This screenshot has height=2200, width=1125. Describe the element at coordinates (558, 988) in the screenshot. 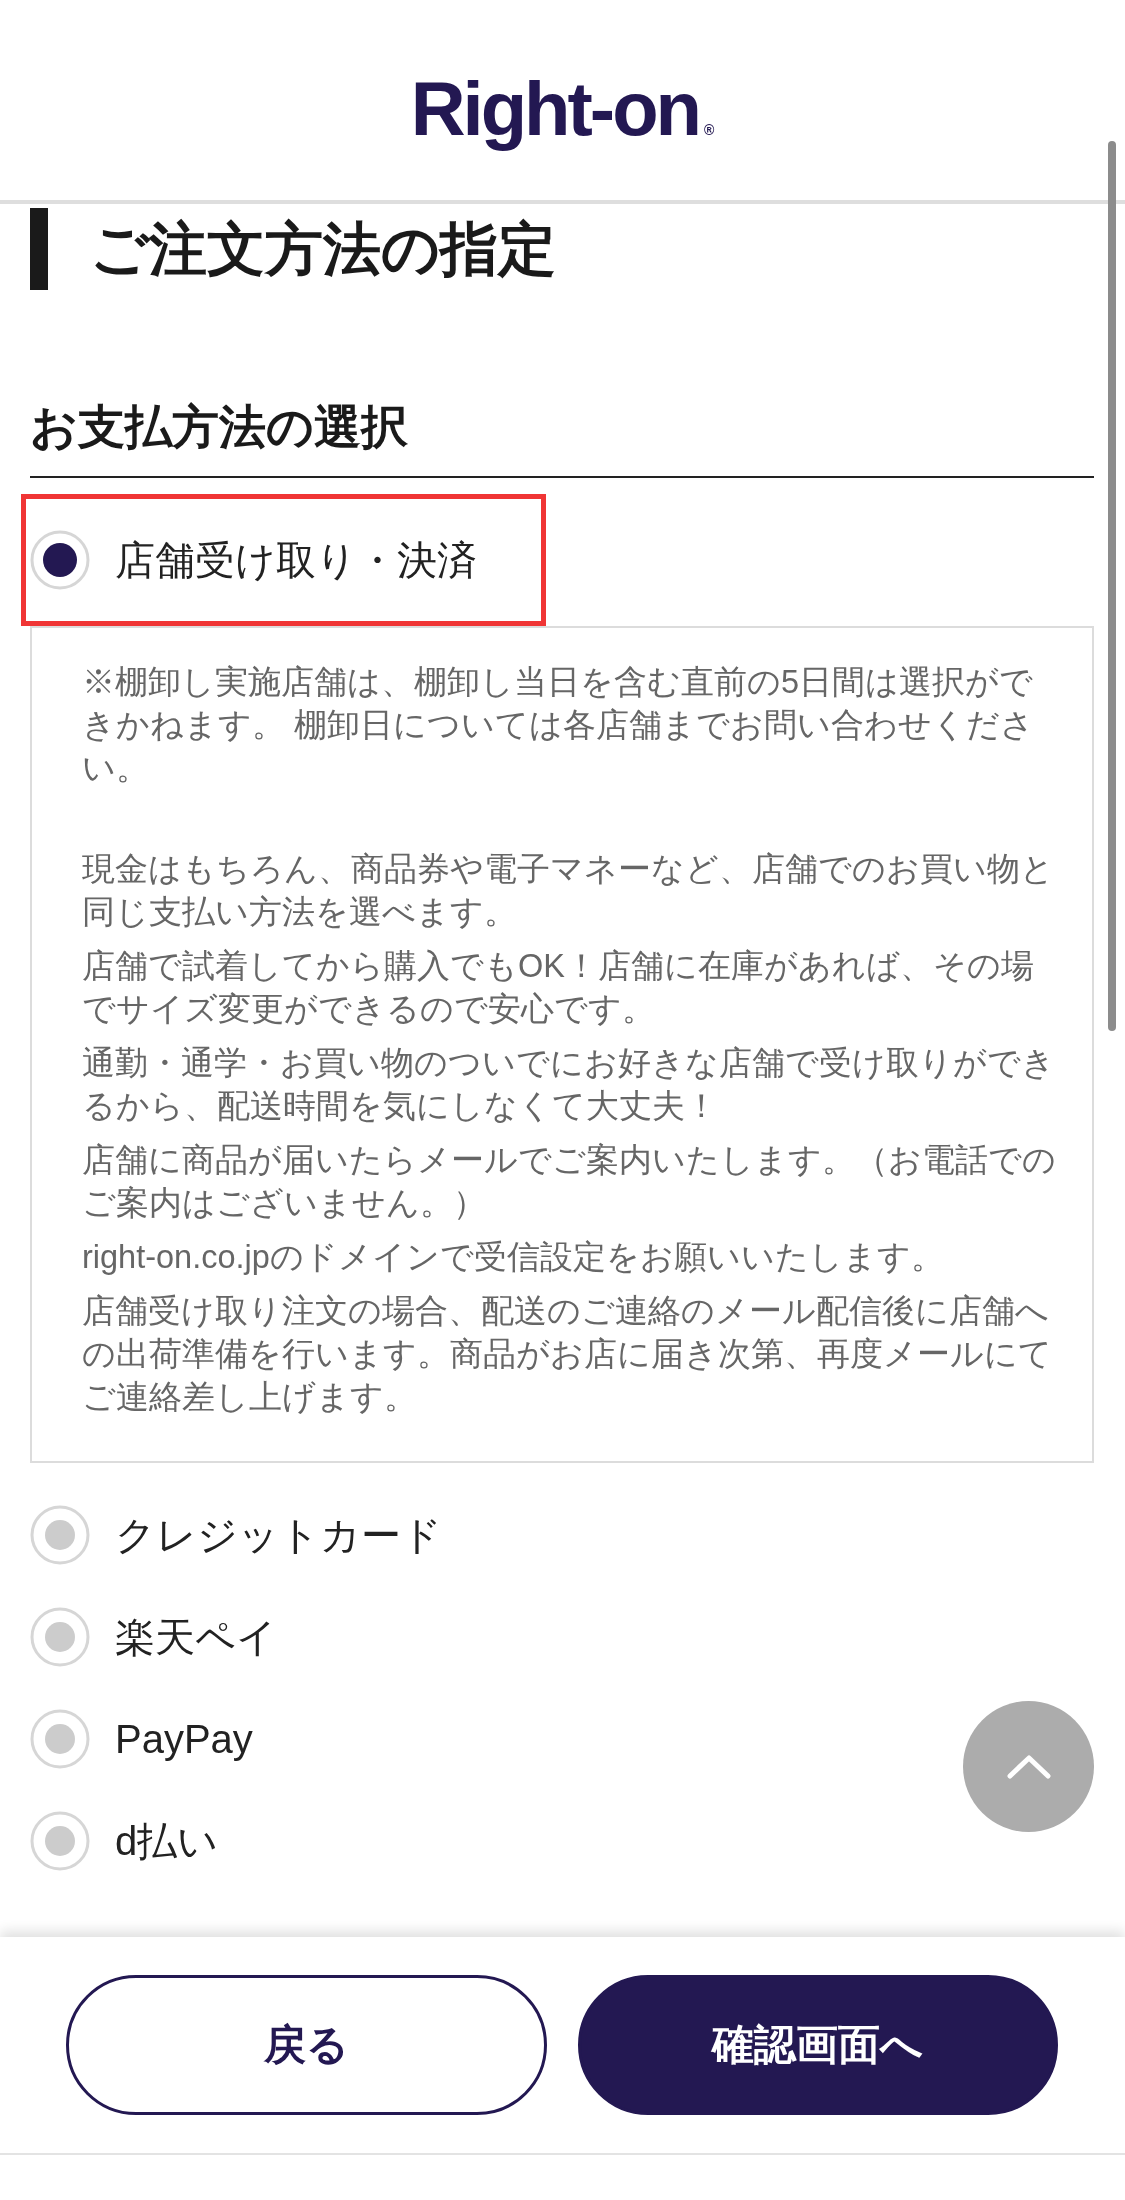

I see `info-text: 店舗で試着してから購入でもOK！店舗に在庫があれば、その場でサイズ変更ができるので安心です。` at that location.